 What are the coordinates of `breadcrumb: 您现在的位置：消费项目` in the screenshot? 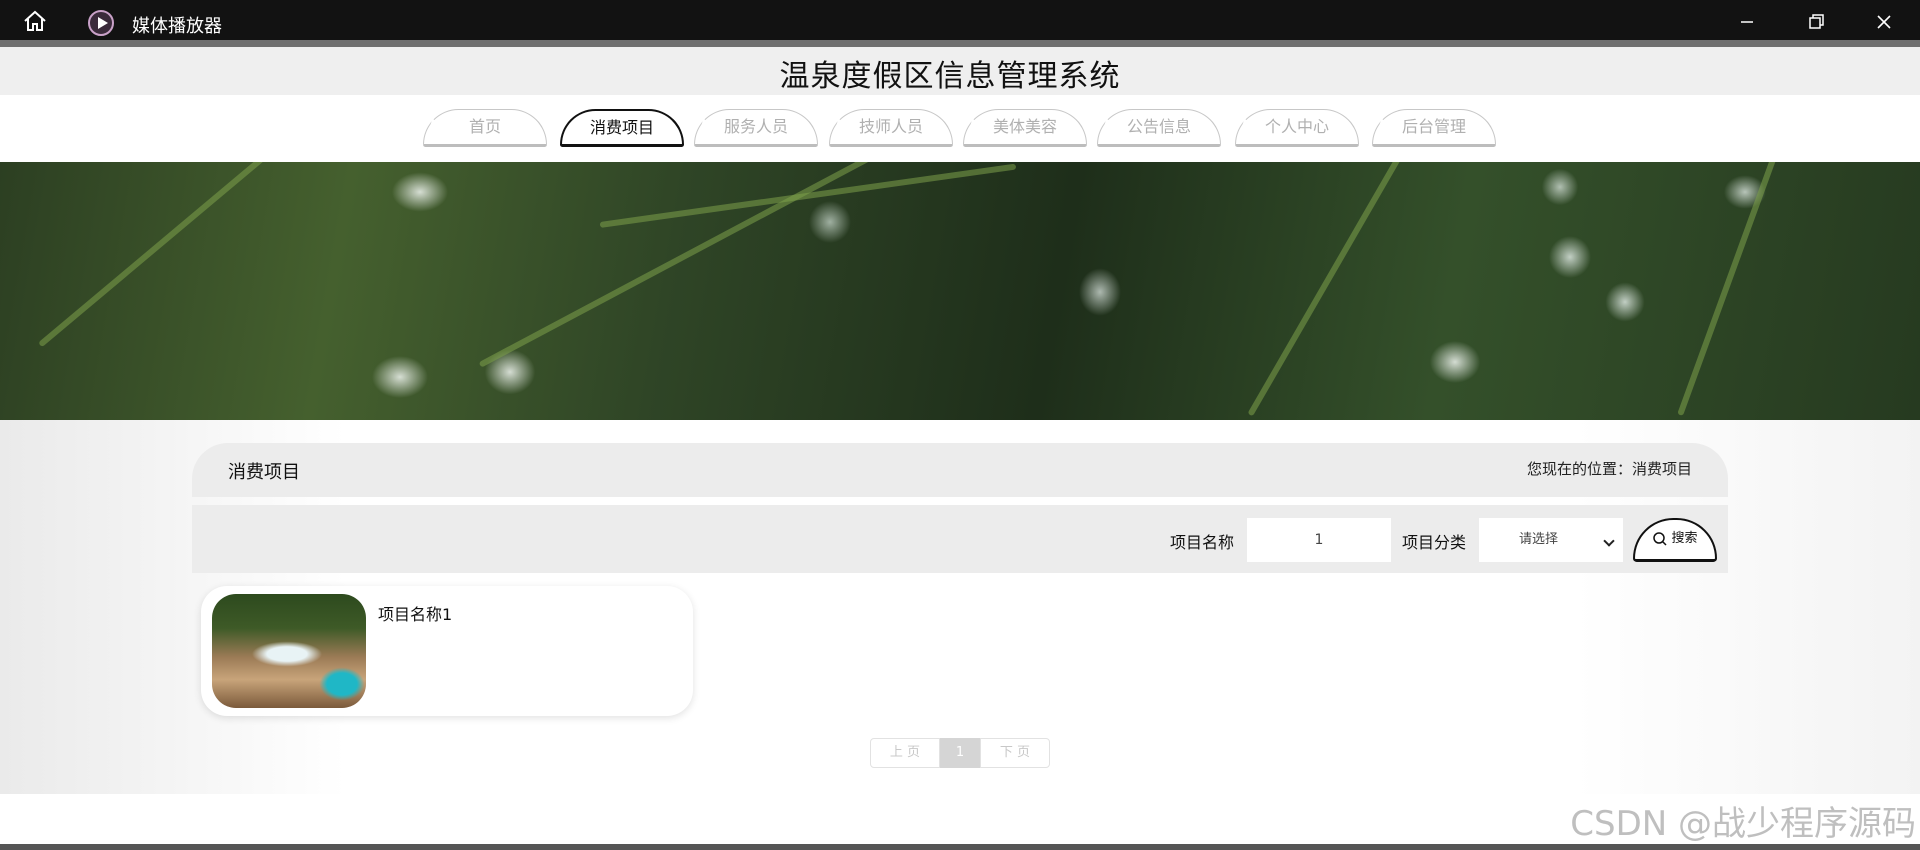 It's located at (1609, 469).